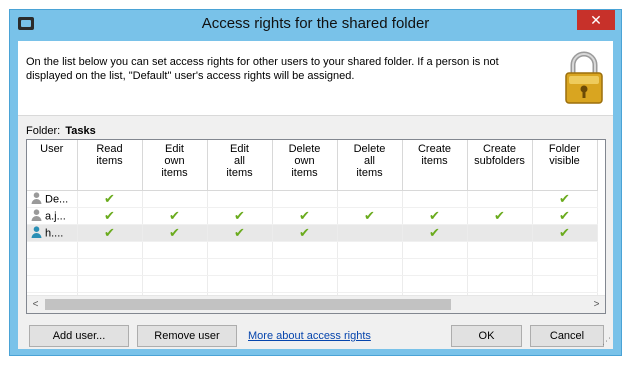  I want to click on column-header: Create items, so click(435, 165).